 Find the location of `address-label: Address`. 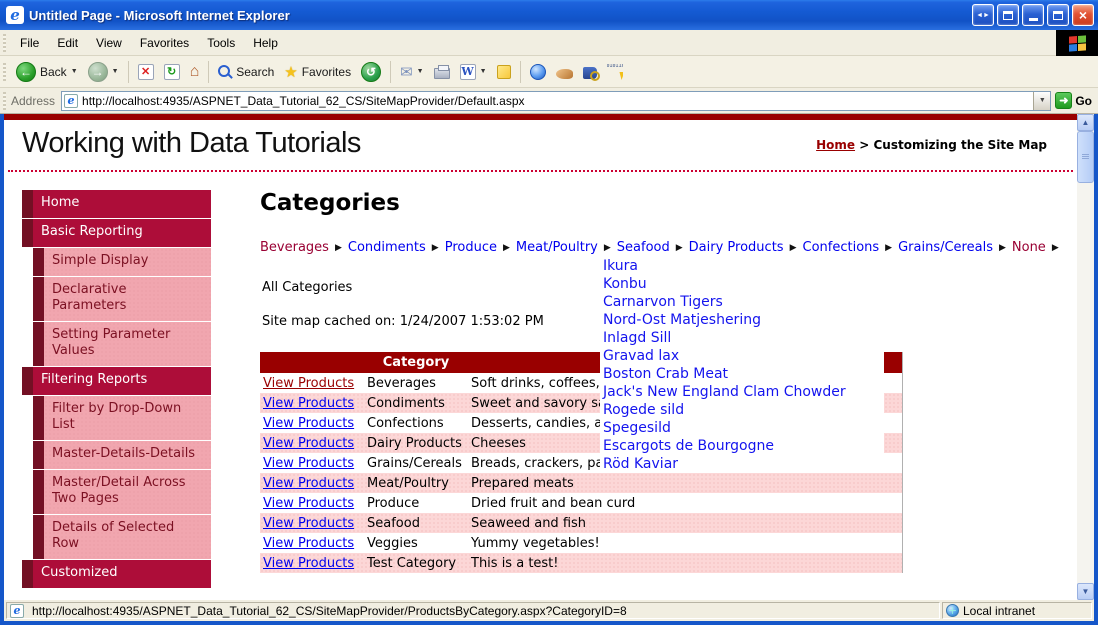

address-label: Address is located at coordinates (33, 100).